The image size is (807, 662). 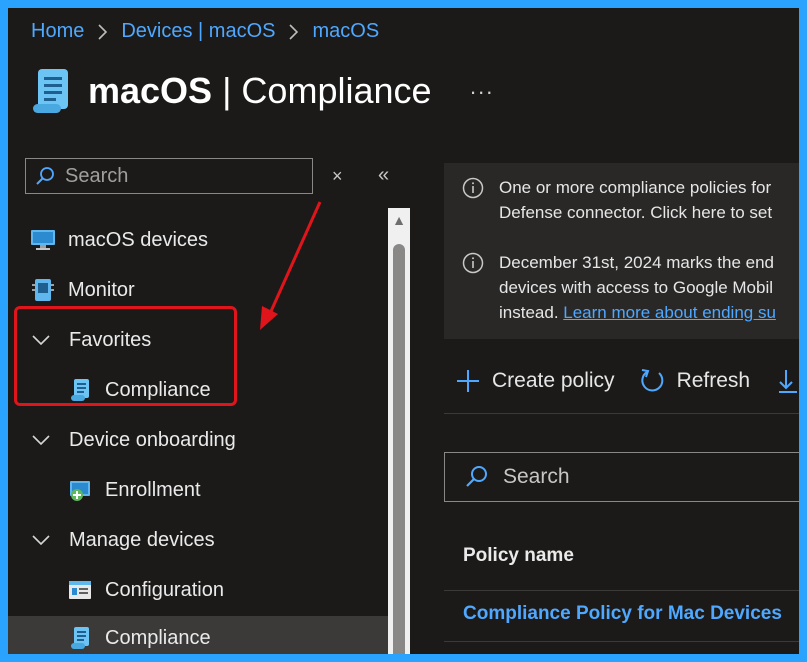 What do you see at coordinates (101, 289) in the screenshot?
I see `sidebar-item-label: Monitor` at bounding box center [101, 289].